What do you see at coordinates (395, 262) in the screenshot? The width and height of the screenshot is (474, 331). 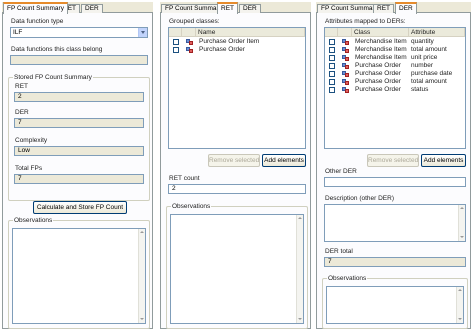 I see `der-total-field: 7` at bounding box center [395, 262].